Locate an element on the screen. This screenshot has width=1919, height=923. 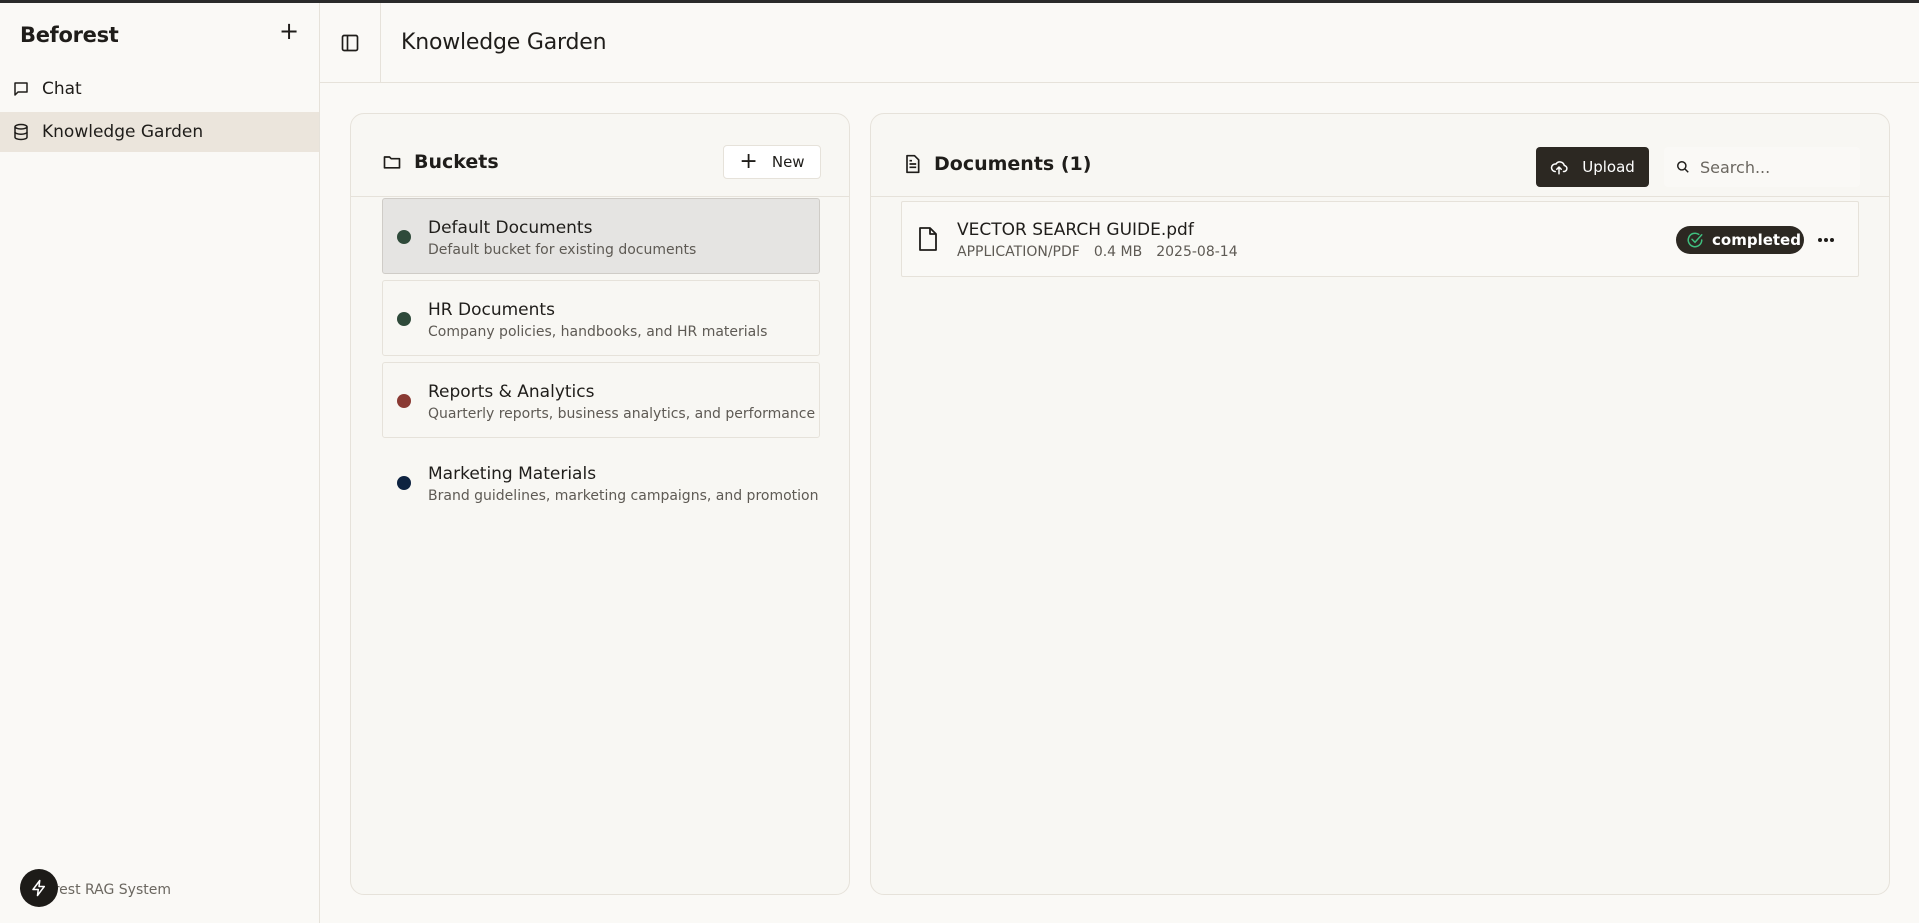
bolt-icon is located at coordinates (38, 888).